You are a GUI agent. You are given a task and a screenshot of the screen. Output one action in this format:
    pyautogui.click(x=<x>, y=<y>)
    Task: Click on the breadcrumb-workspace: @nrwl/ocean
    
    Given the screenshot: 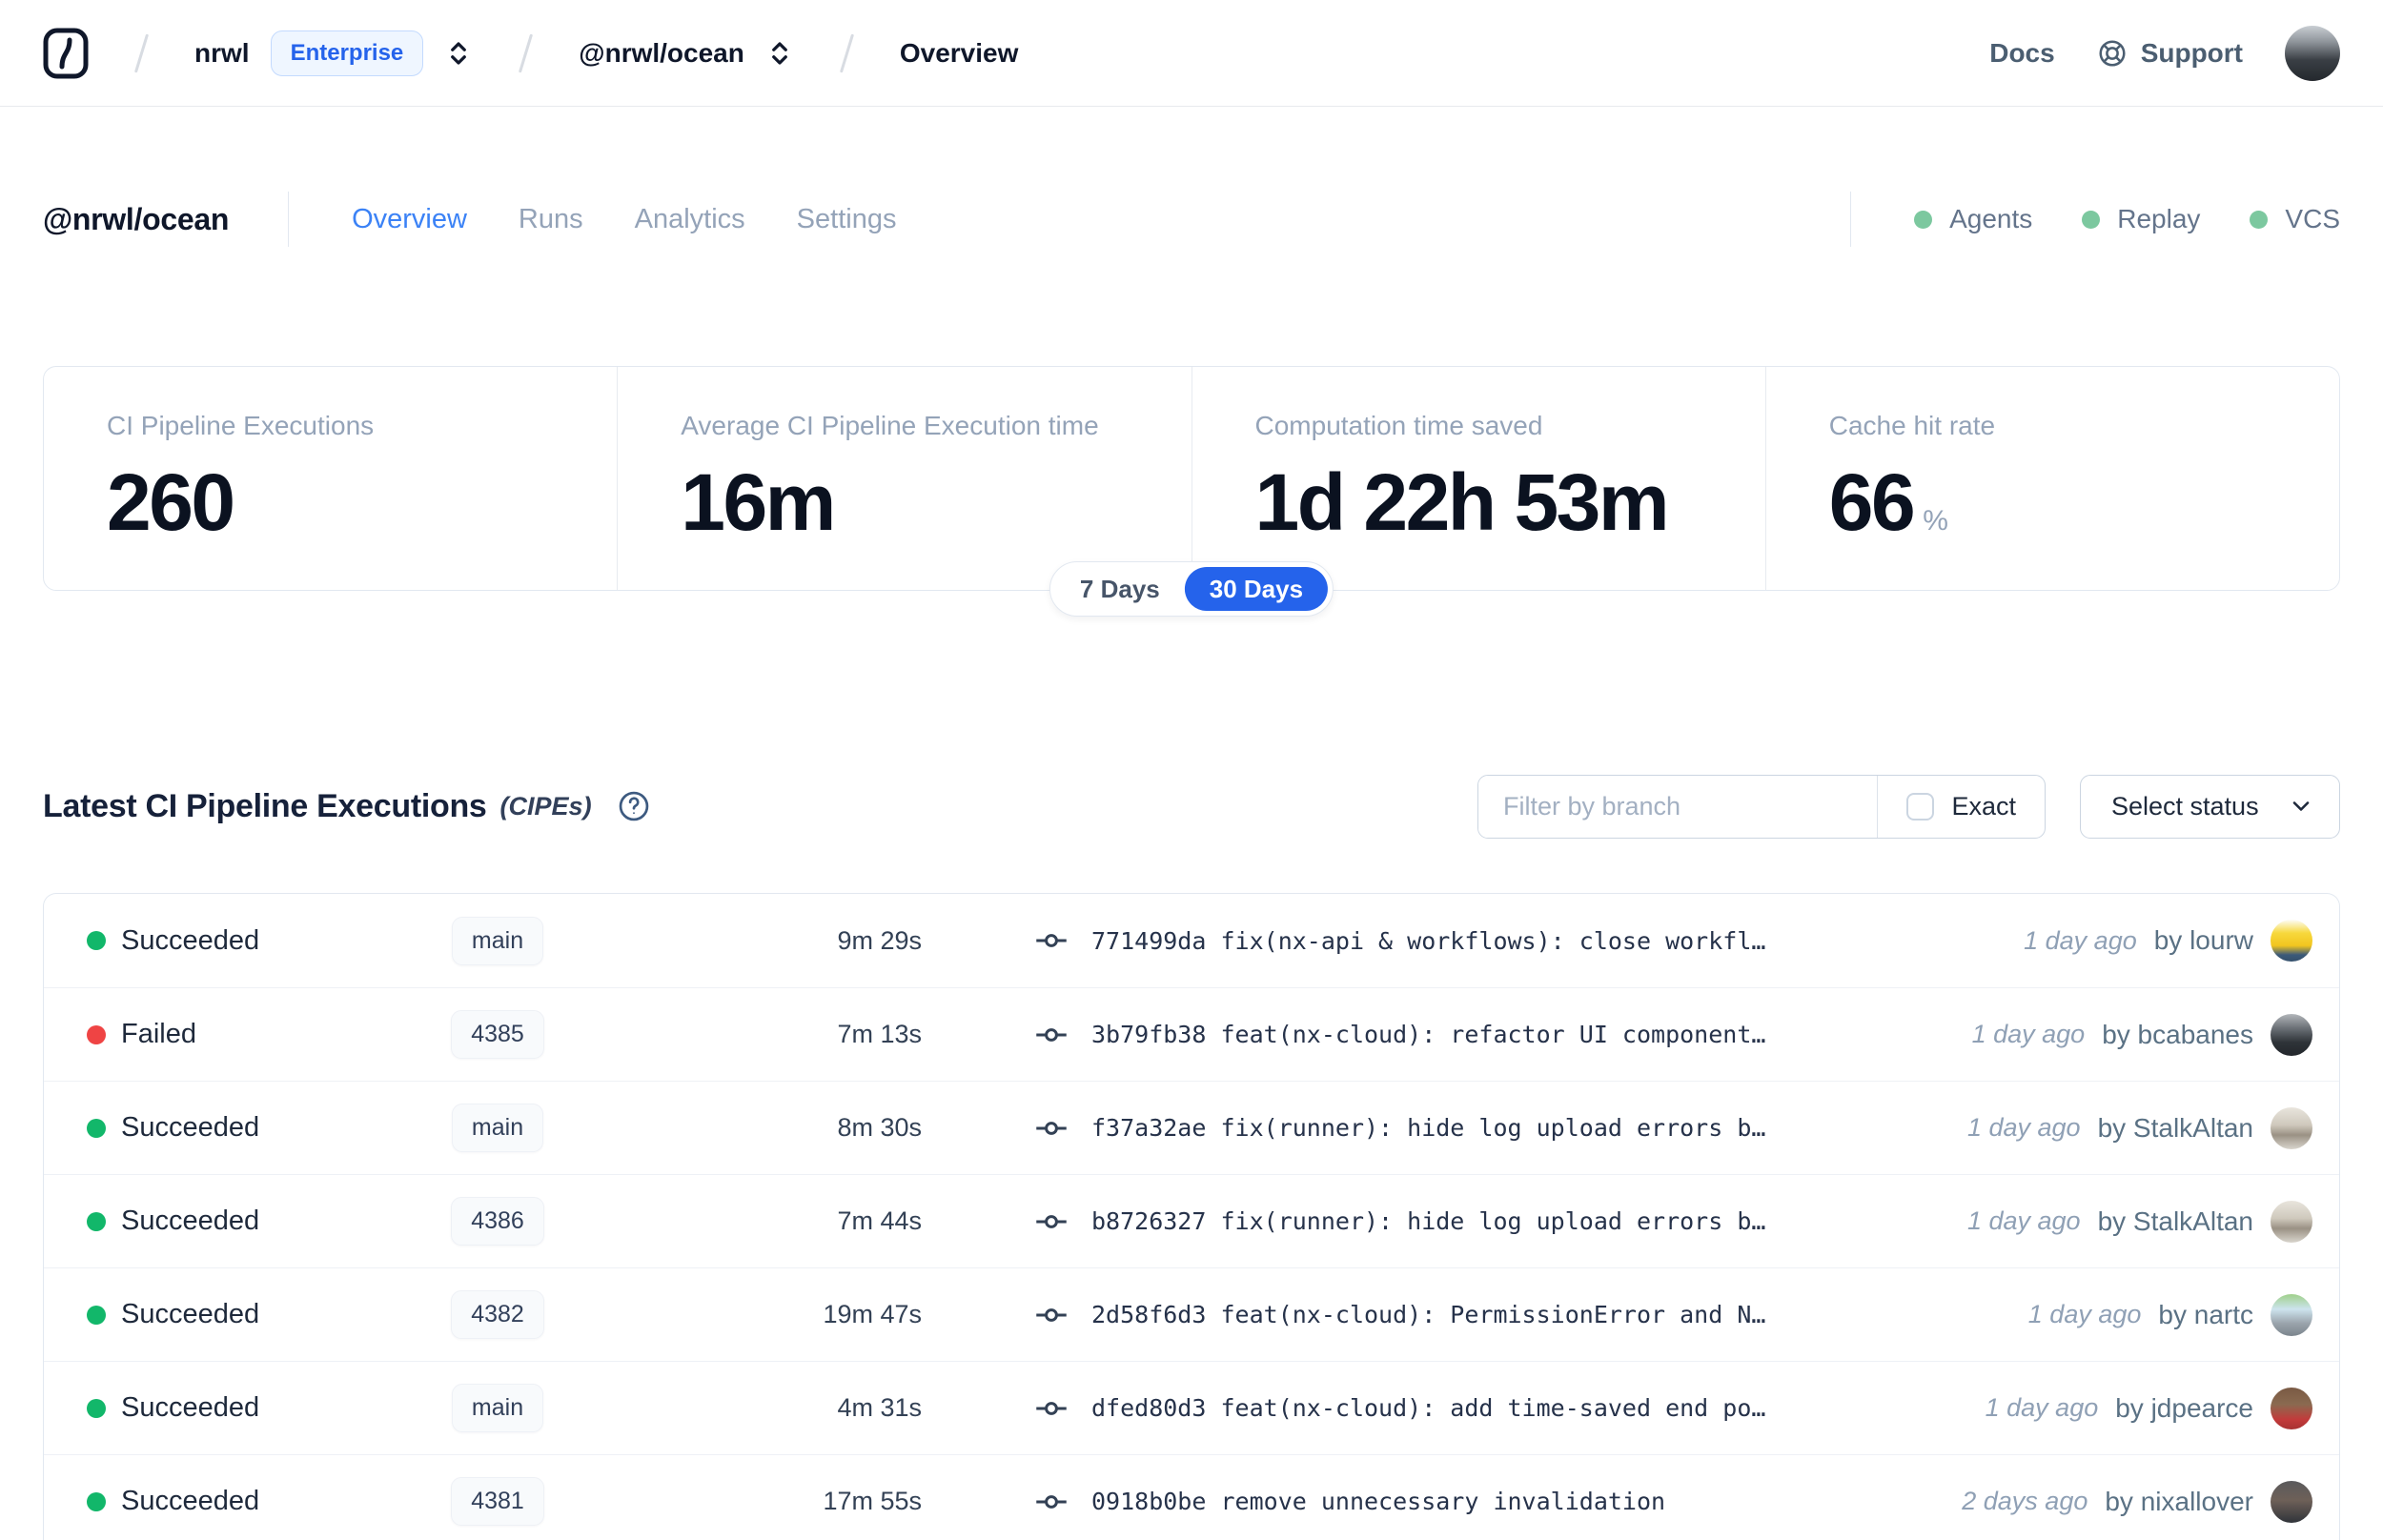 What is the action you would take?
    pyautogui.click(x=662, y=53)
    